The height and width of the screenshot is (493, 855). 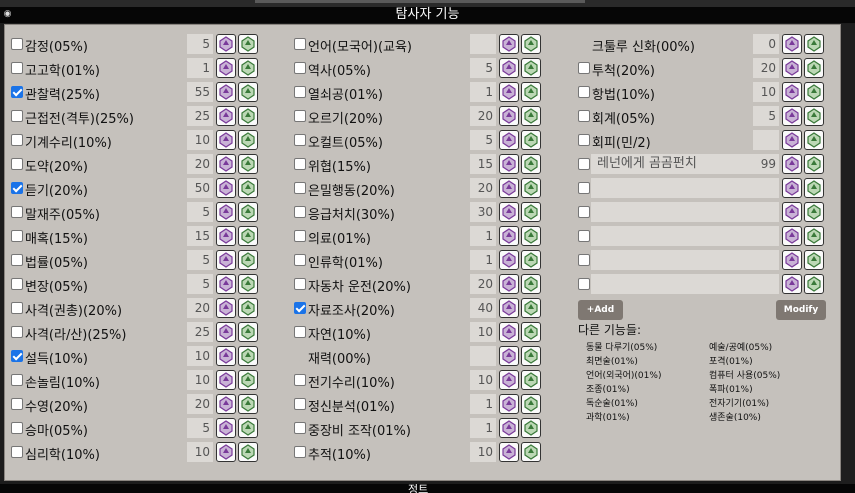 I want to click on modify-button: Modify, so click(x=801, y=310).